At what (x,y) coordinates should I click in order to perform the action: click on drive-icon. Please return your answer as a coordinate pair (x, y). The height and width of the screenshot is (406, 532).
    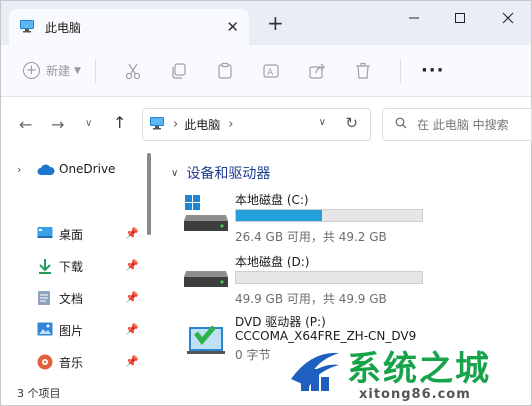
    Looking at the image, I should click on (205, 277).